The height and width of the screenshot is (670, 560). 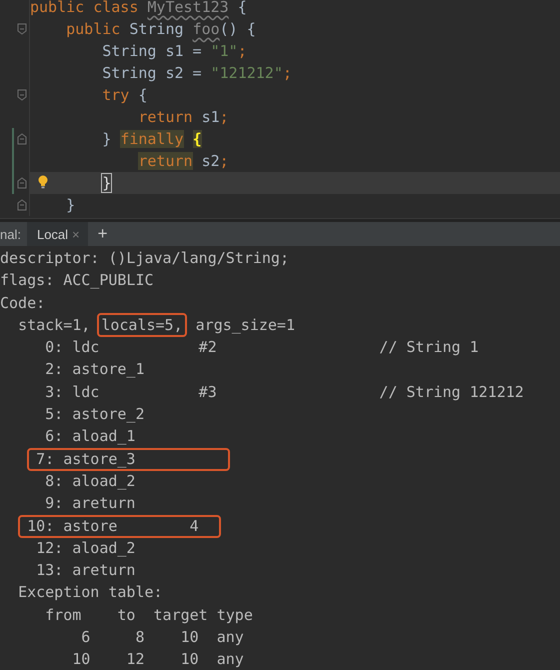 What do you see at coordinates (43, 182) in the screenshot?
I see `lightbulb-icon` at bounding box center [43, 182].